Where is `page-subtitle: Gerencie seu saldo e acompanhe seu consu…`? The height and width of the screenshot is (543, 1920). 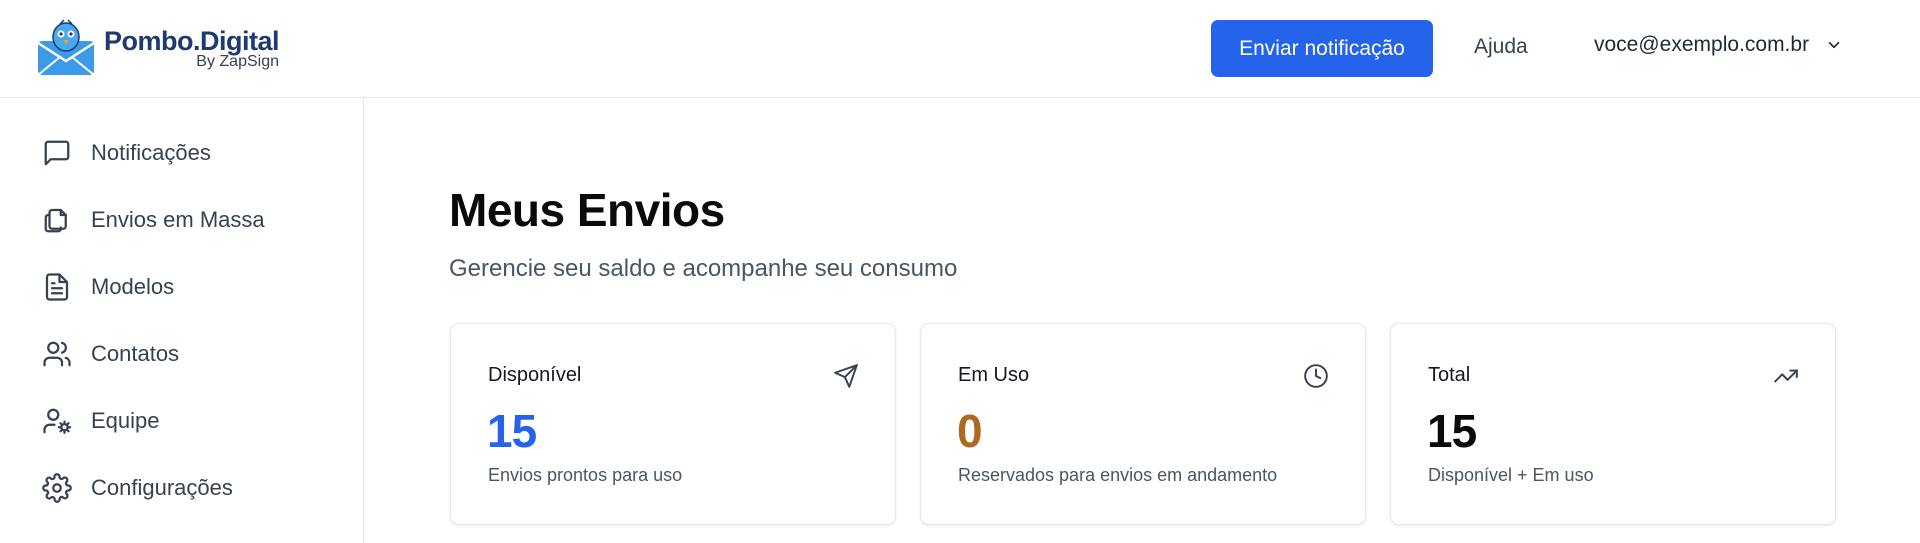
page-subtitle: Gerencie seu saldo e acompanhe seu consu… is located at coordinates (703, 268).